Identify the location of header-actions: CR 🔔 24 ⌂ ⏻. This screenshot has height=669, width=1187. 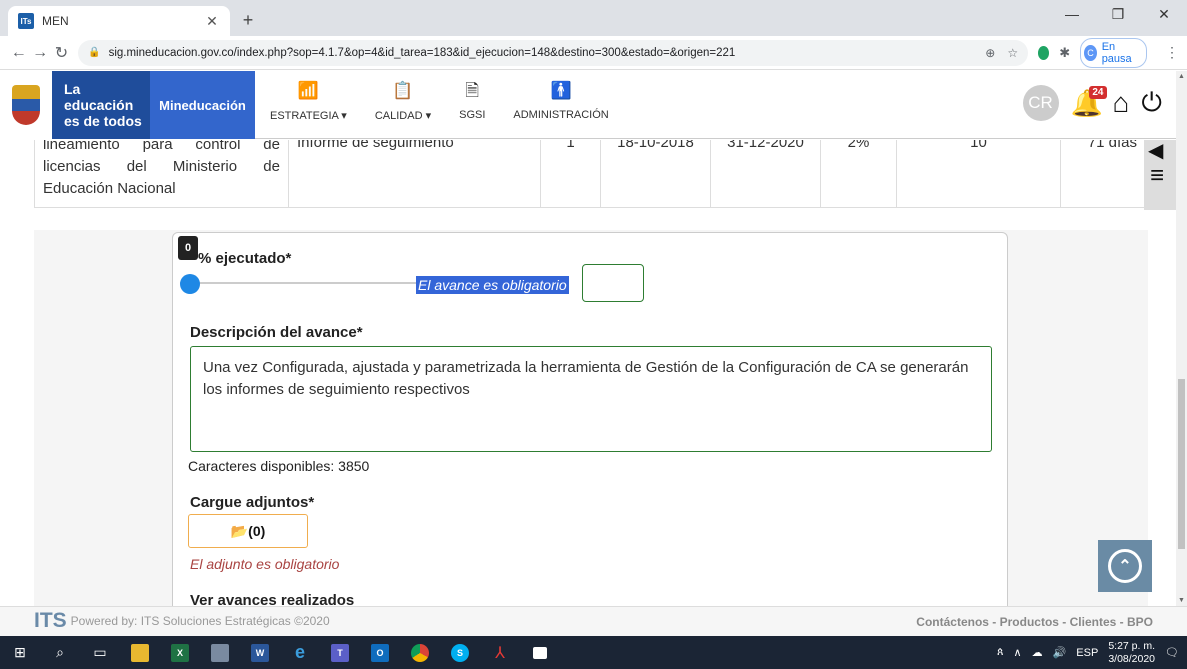
(1092, 103).